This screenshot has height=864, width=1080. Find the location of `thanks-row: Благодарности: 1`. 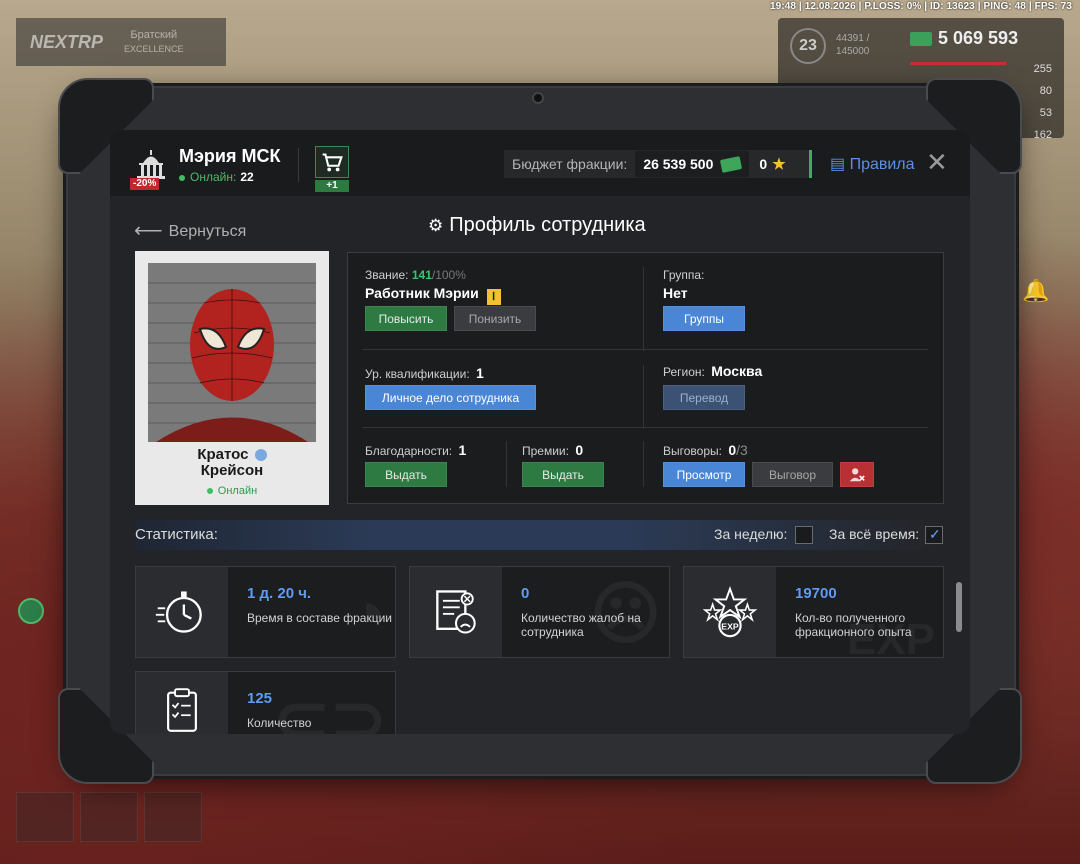

thanks-row: Благодарности: 1 is located at coordinates (415, 450).